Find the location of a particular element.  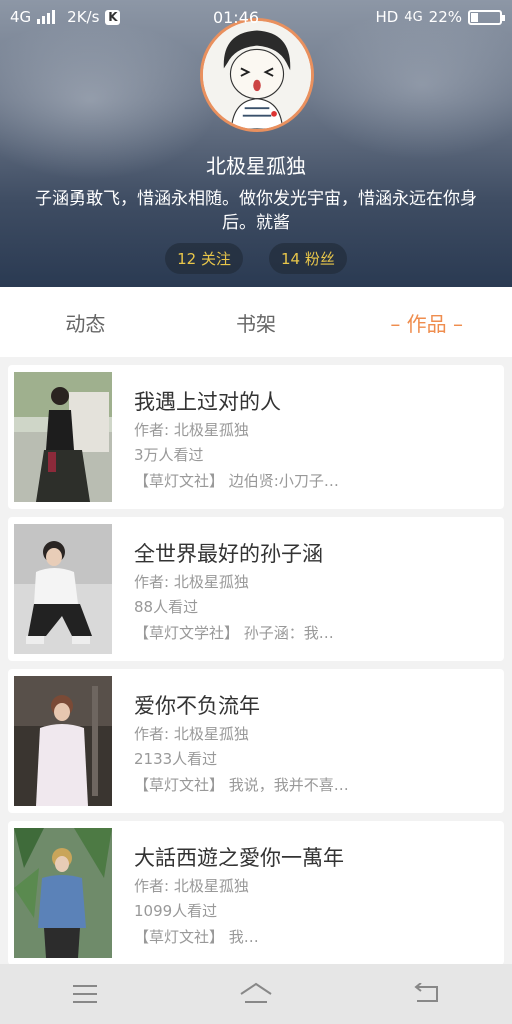

battery-icon is located at coordinates (486, 17).